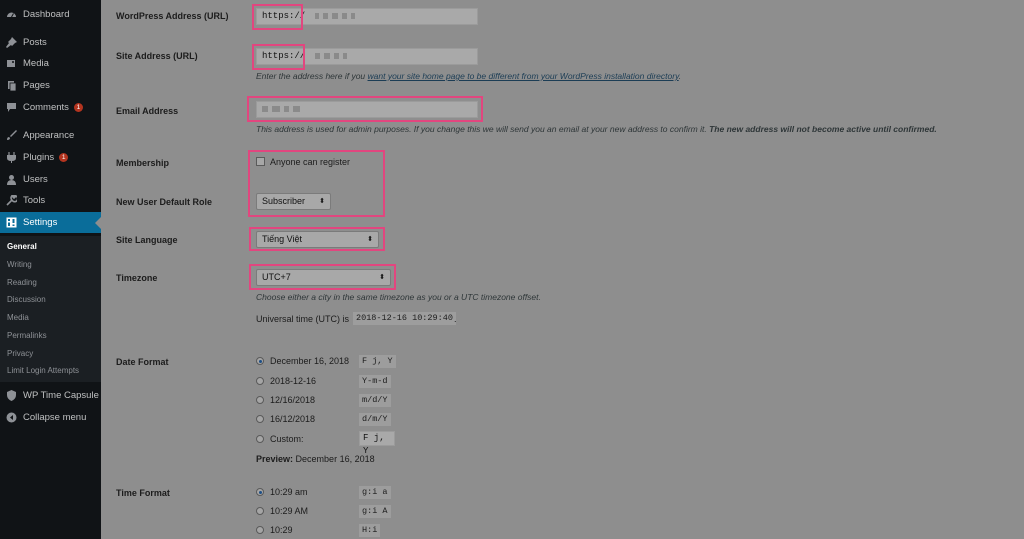 This screenshot has height=539, width=1024. What do you see at coordinates (61, 395) in the screenshot?
I see `menu-label: WP Time Capsule` at bounding box center [61, 395].